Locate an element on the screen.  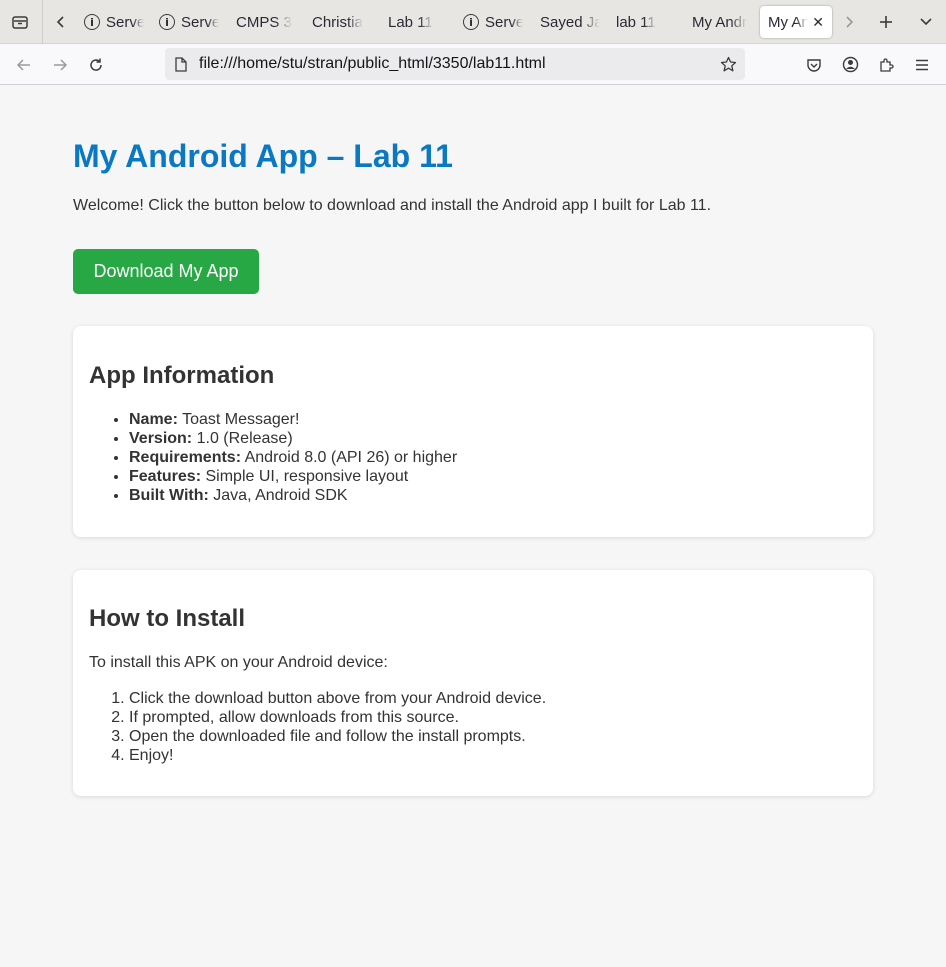
tab-label: Christia is located at coordinates (337, 22).